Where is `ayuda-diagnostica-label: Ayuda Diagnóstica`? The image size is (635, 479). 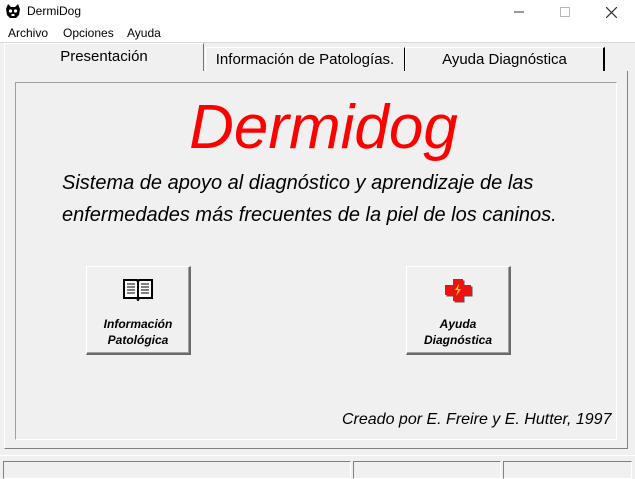 ayuda-diagnostica-label: Ayuda Diagnóstica is located at coordinates (457, 332).